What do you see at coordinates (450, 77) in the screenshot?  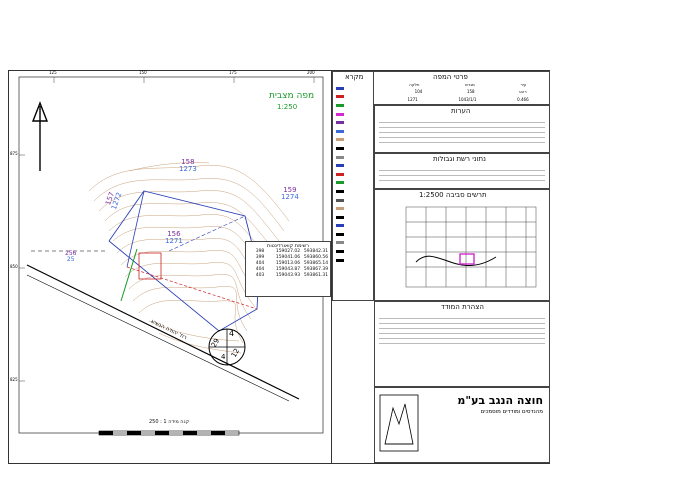 I see `map-details-header: פרטי המפה` at bounding box center [450, 77].